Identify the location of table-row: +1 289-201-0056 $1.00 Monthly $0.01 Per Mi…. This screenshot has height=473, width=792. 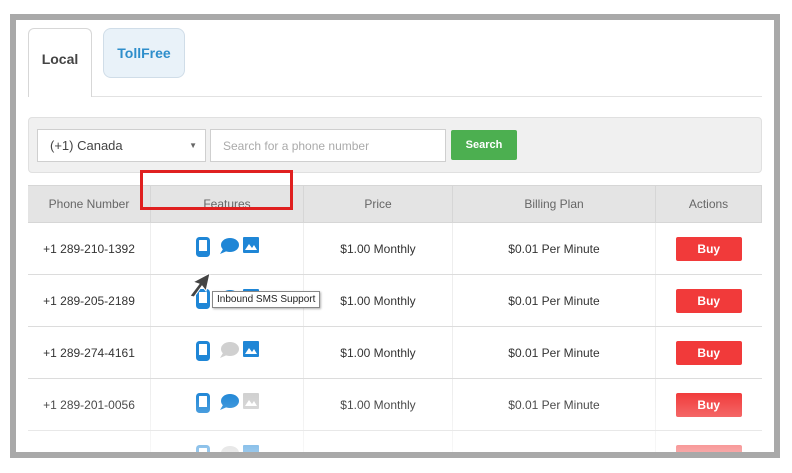
(395, 404).